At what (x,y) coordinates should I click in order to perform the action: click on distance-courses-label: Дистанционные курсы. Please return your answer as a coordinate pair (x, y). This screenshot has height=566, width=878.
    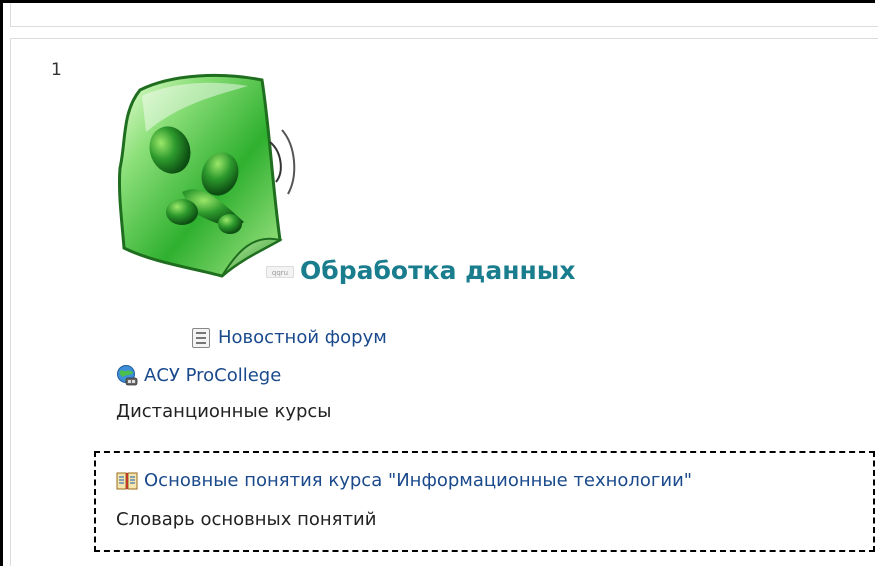
    Looking at the image, I should click on (224, 411).